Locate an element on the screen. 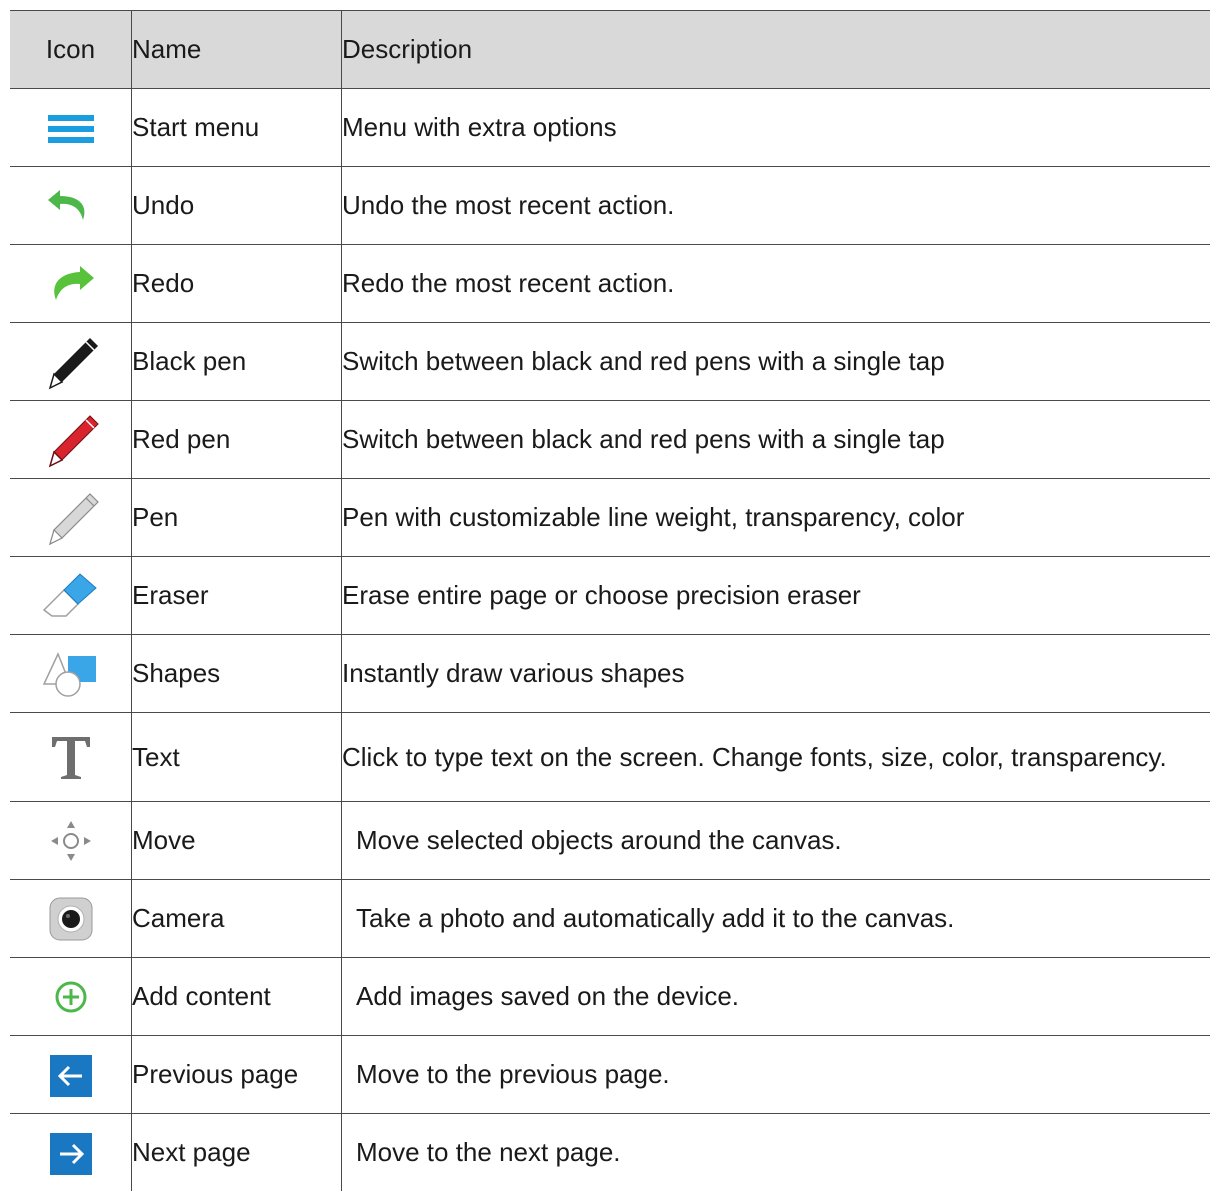  row-name: Move is located at coordinates (237, 841).